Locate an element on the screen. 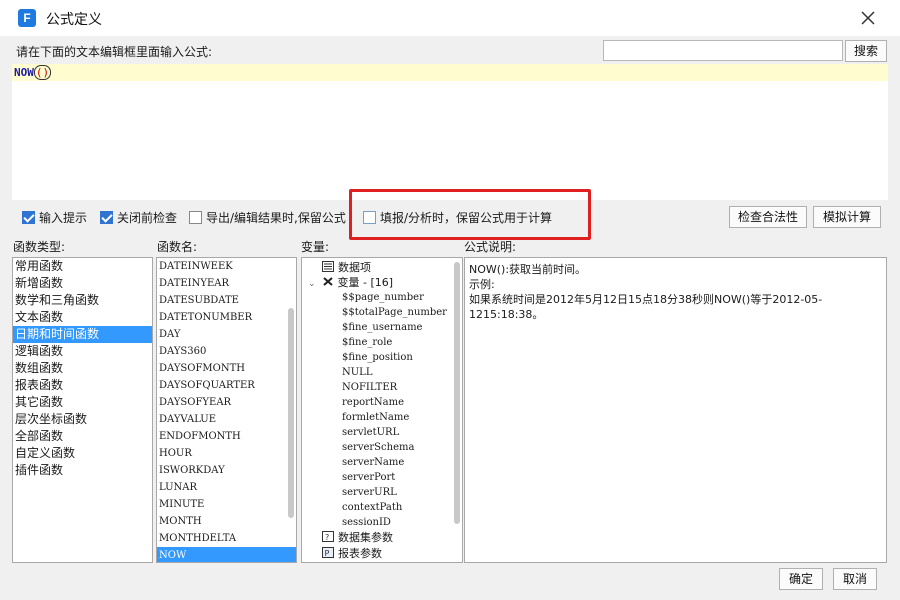 The height and width of the screenshot is (600, 900). tree-item-label: 报表参数 is located at coordinates (360, 553).